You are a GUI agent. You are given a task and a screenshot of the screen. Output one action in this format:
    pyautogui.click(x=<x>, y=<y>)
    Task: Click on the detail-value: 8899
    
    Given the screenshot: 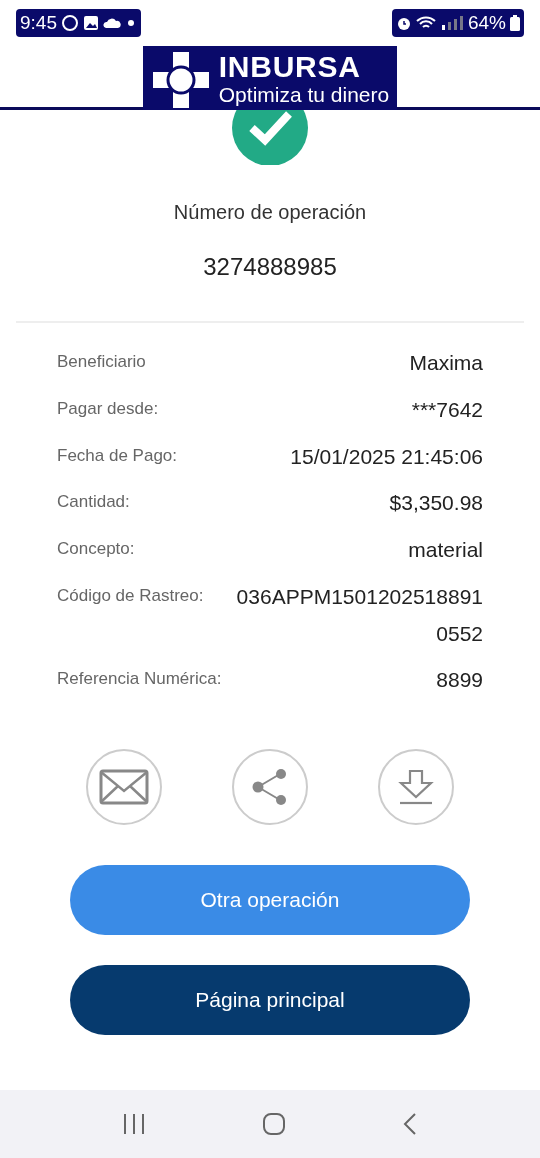 What is the action you would take?
    pyautogui.click(x=459, y=680)
    